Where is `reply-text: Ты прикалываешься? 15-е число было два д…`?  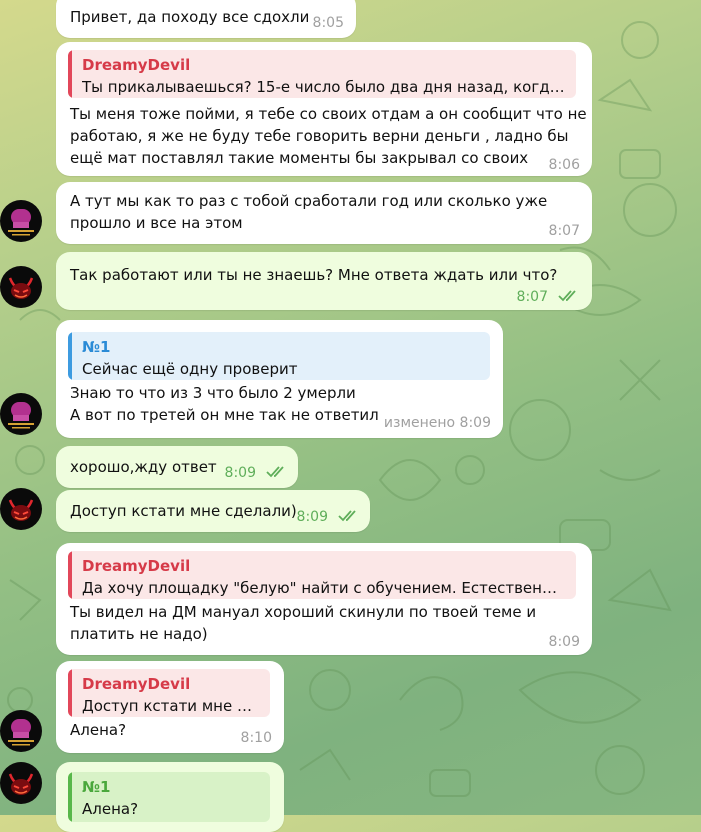
reply-text: Ты прикалываешься? 15-е число было два д… is located at coordinates (324, 87).